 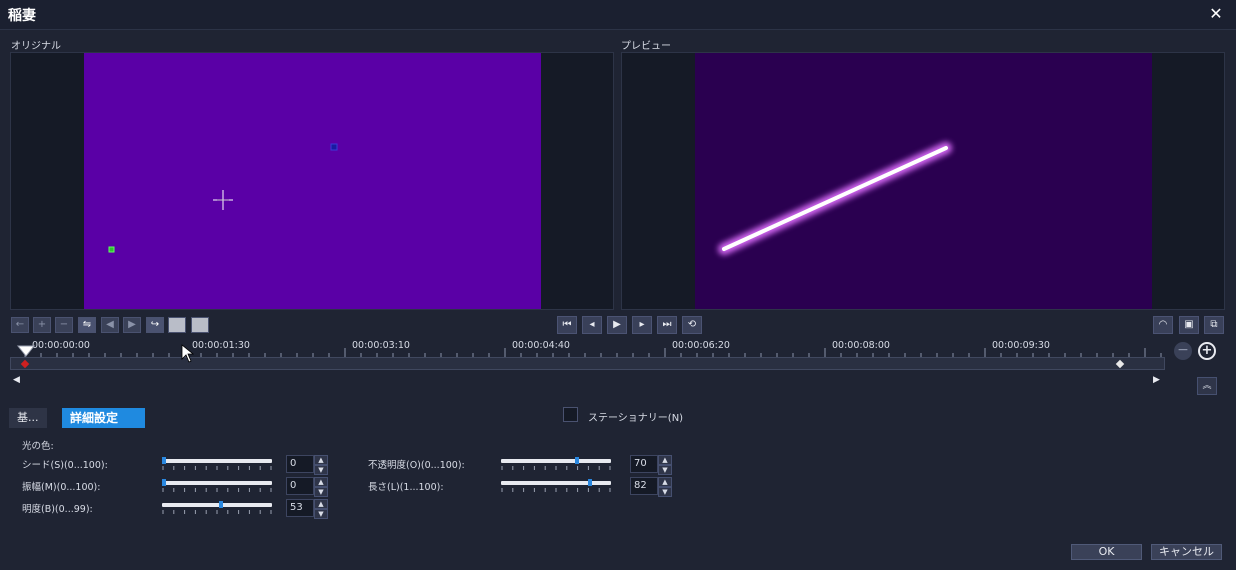 I want to click on seed-label: シード(S)(0...100):, so click(x=65, y=465).